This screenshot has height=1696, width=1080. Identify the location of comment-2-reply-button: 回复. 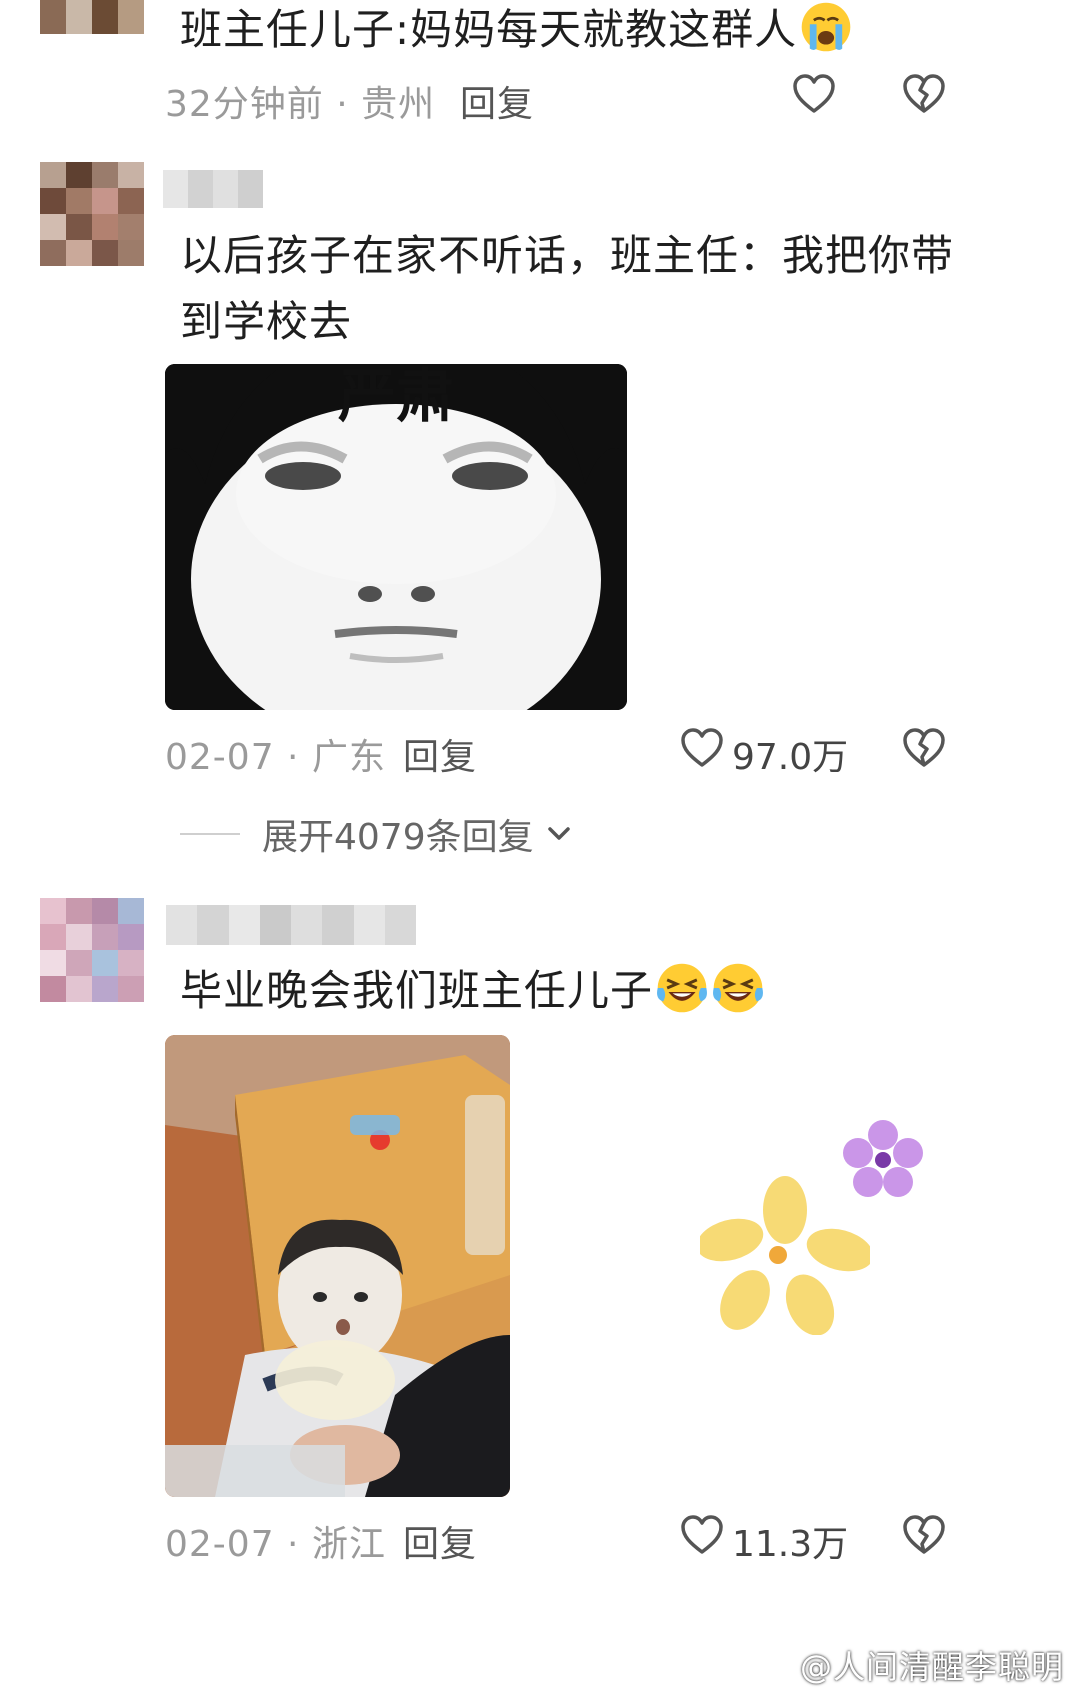
(440, 754).